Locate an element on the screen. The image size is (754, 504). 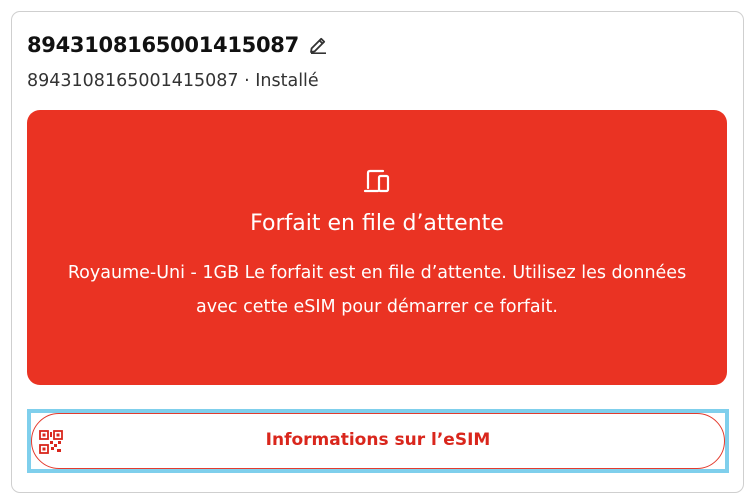
sim-title: 8943108165001415087 is located at coordinates (163, 45).